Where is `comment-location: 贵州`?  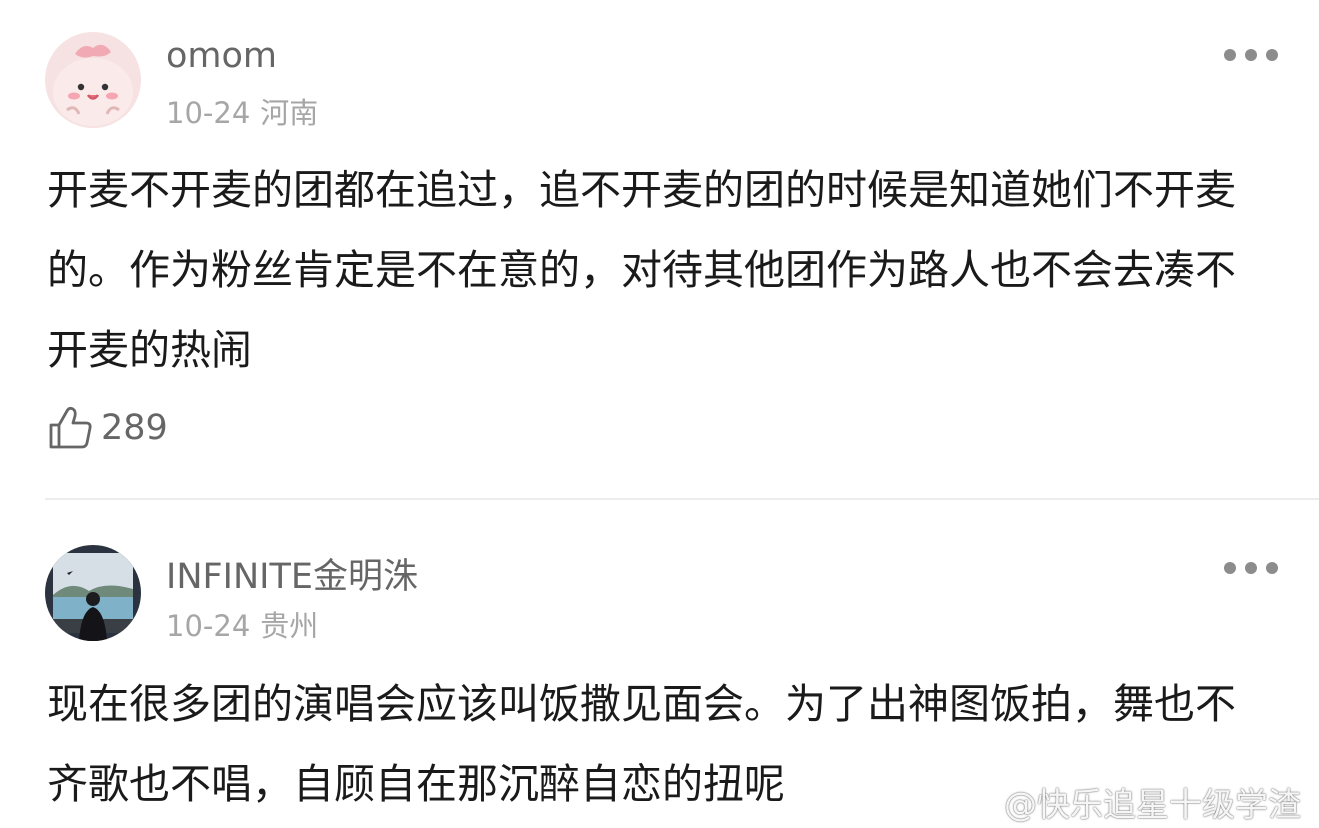
comment-location: 贵州 is located at coordinates (289, 626).